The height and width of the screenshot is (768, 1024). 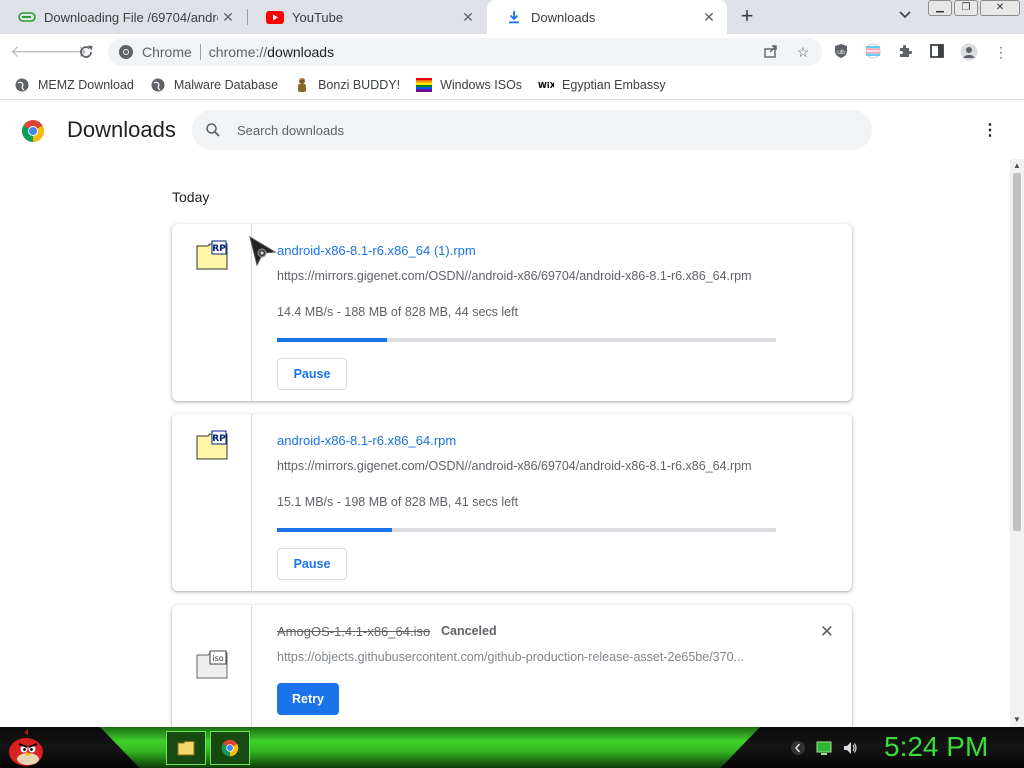 What do you see at coordinates (263, 251) in the screenshot?
I see `mouse-cursor-icon` at bounding box center [263, 251].